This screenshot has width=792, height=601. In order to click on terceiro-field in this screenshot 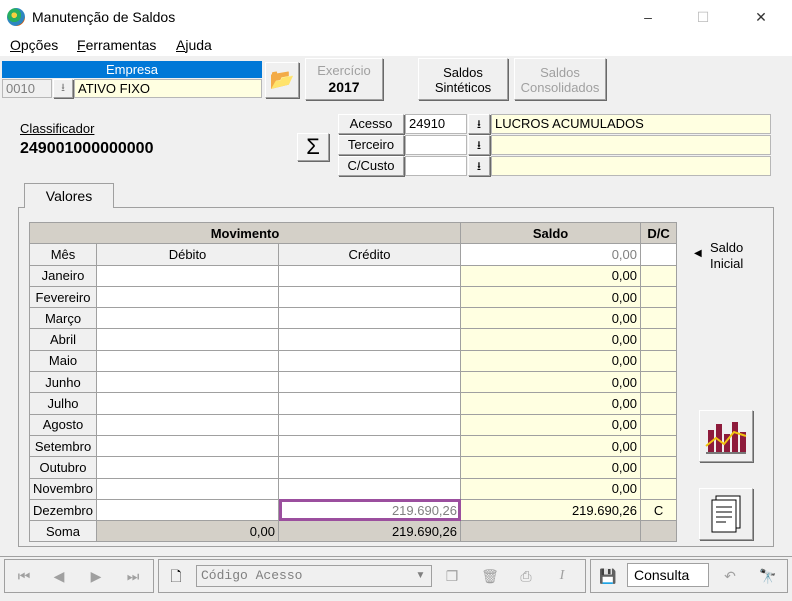, I will do `click(436, 145)`.